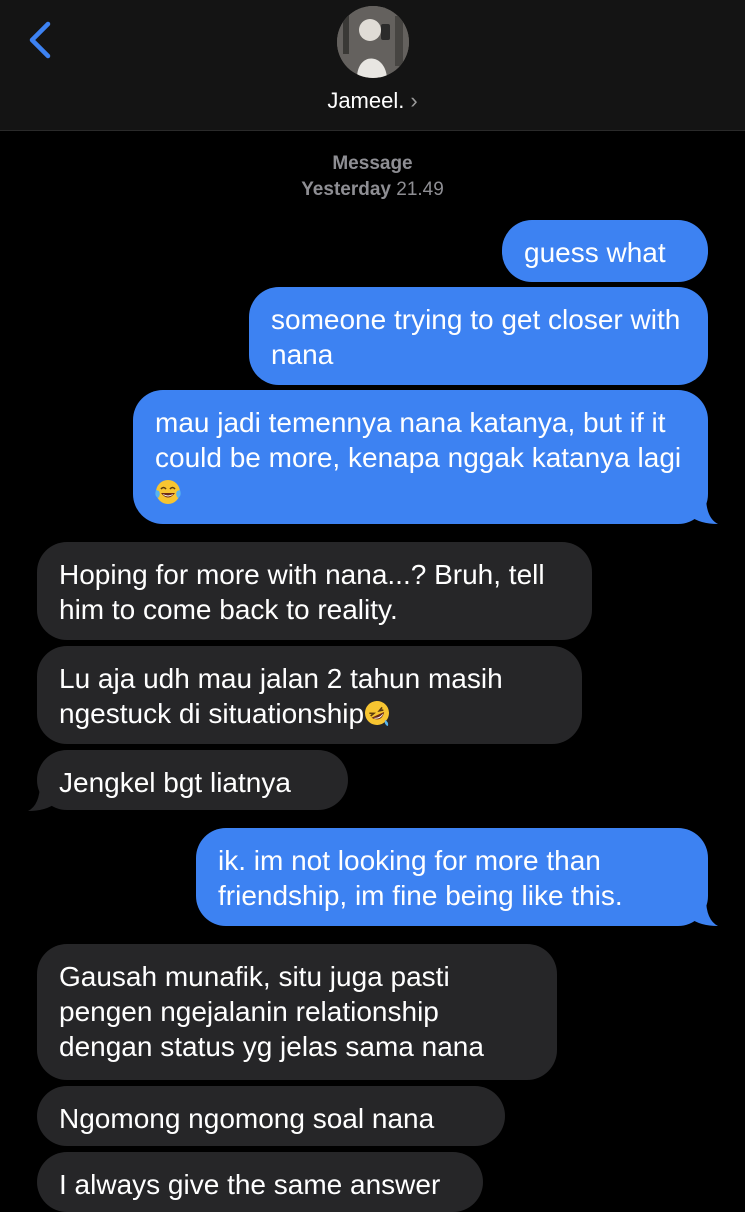 The height and width of the screenshot is (1212, 745). Describe the element at coordinates (247, 1118) in the screenshot. I see `message-text: Ngomong ngomong soal nana` at that location.